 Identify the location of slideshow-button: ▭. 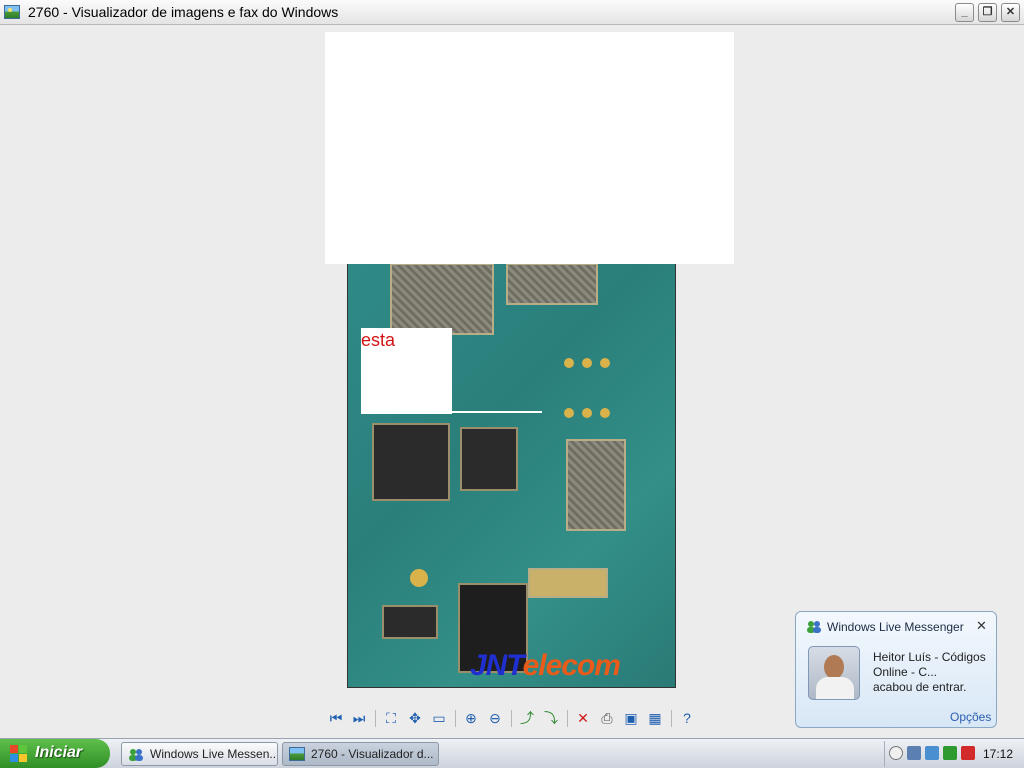
(439, 718).